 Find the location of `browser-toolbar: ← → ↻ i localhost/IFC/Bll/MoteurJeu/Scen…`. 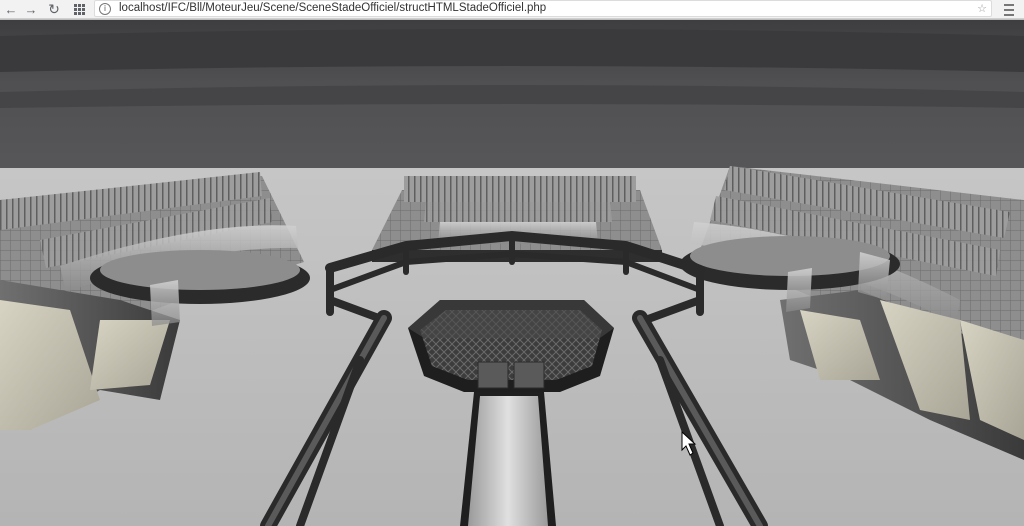

browser-toolbar: ← → ↻ i localhost/IFC/Bll/MoteurJeu/Scen… is located at coordinates (512, 9).